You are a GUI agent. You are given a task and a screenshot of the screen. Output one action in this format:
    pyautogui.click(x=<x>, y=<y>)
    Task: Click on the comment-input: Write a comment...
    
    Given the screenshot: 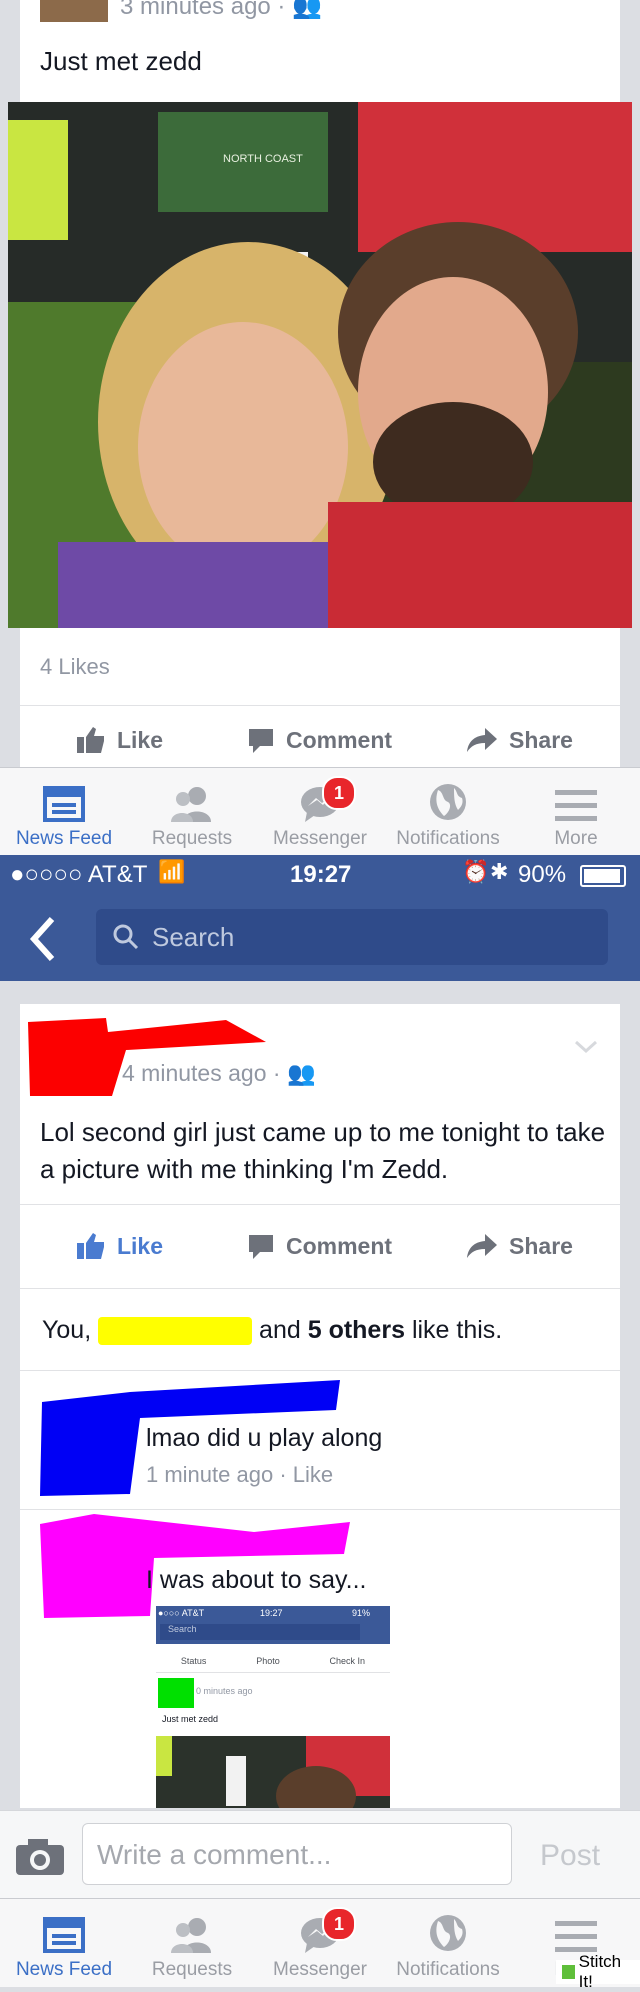 What is the action you would take?
    pyautogui.click(x=297, y=1854)
    